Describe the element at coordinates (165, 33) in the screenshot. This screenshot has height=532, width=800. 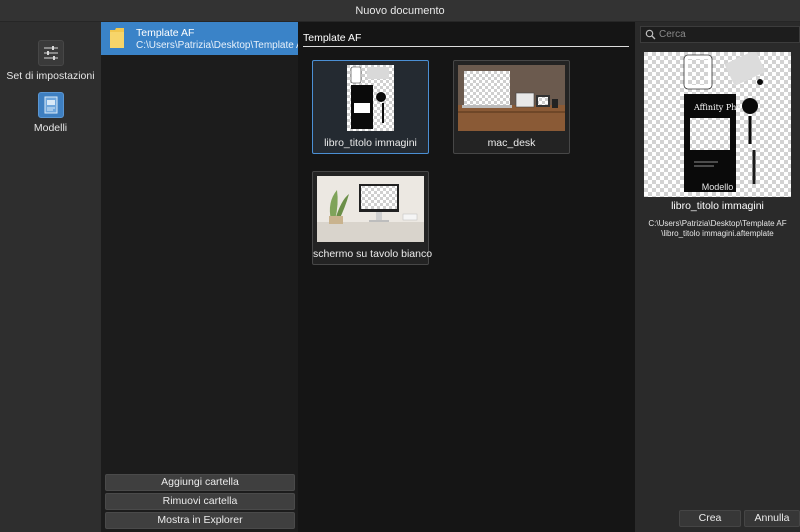
I see `folder-name: Template AF` at that location.